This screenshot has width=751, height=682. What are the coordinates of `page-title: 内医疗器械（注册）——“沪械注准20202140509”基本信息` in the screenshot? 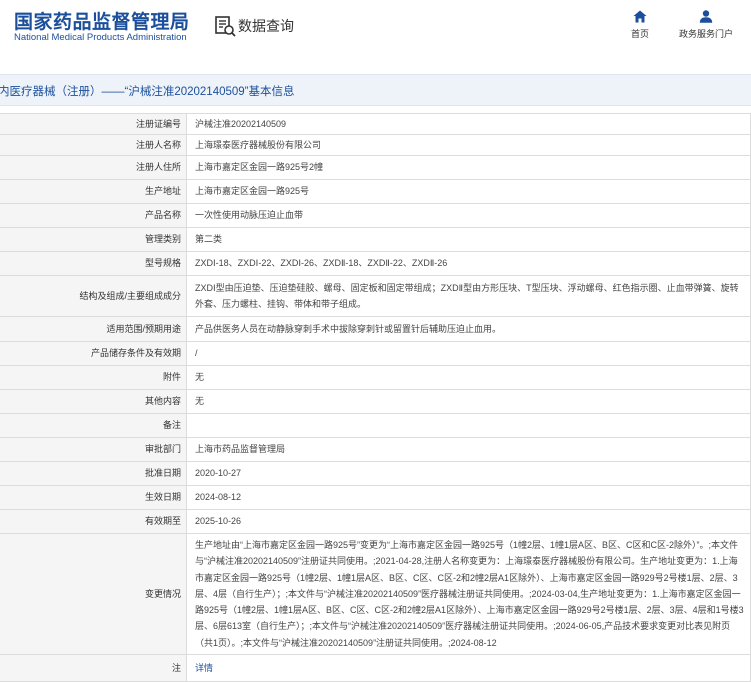 It's located at (147, 92).